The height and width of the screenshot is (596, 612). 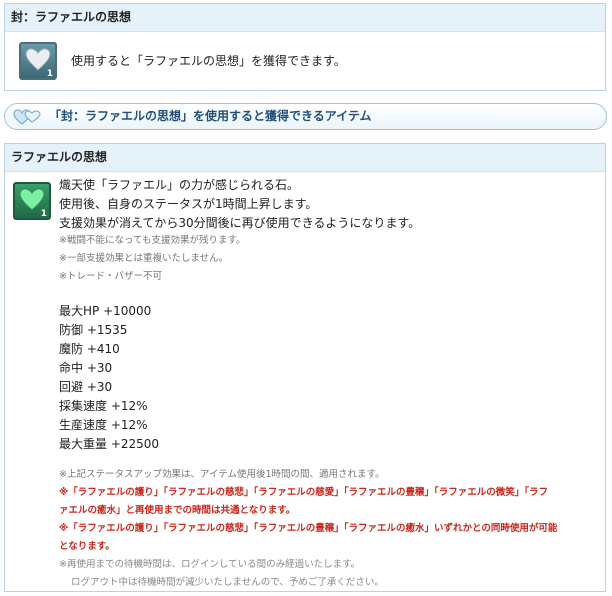 I want to click on note-line: ※戦闘不能になっても支援効果が残ります。, so click(x=152, y=240).